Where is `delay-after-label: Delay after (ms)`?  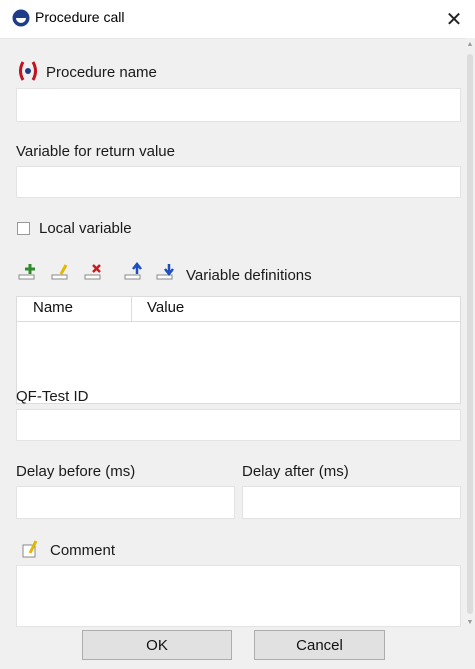
delay-after-label: Delay after (ms) is located at coordinates (295, 471).